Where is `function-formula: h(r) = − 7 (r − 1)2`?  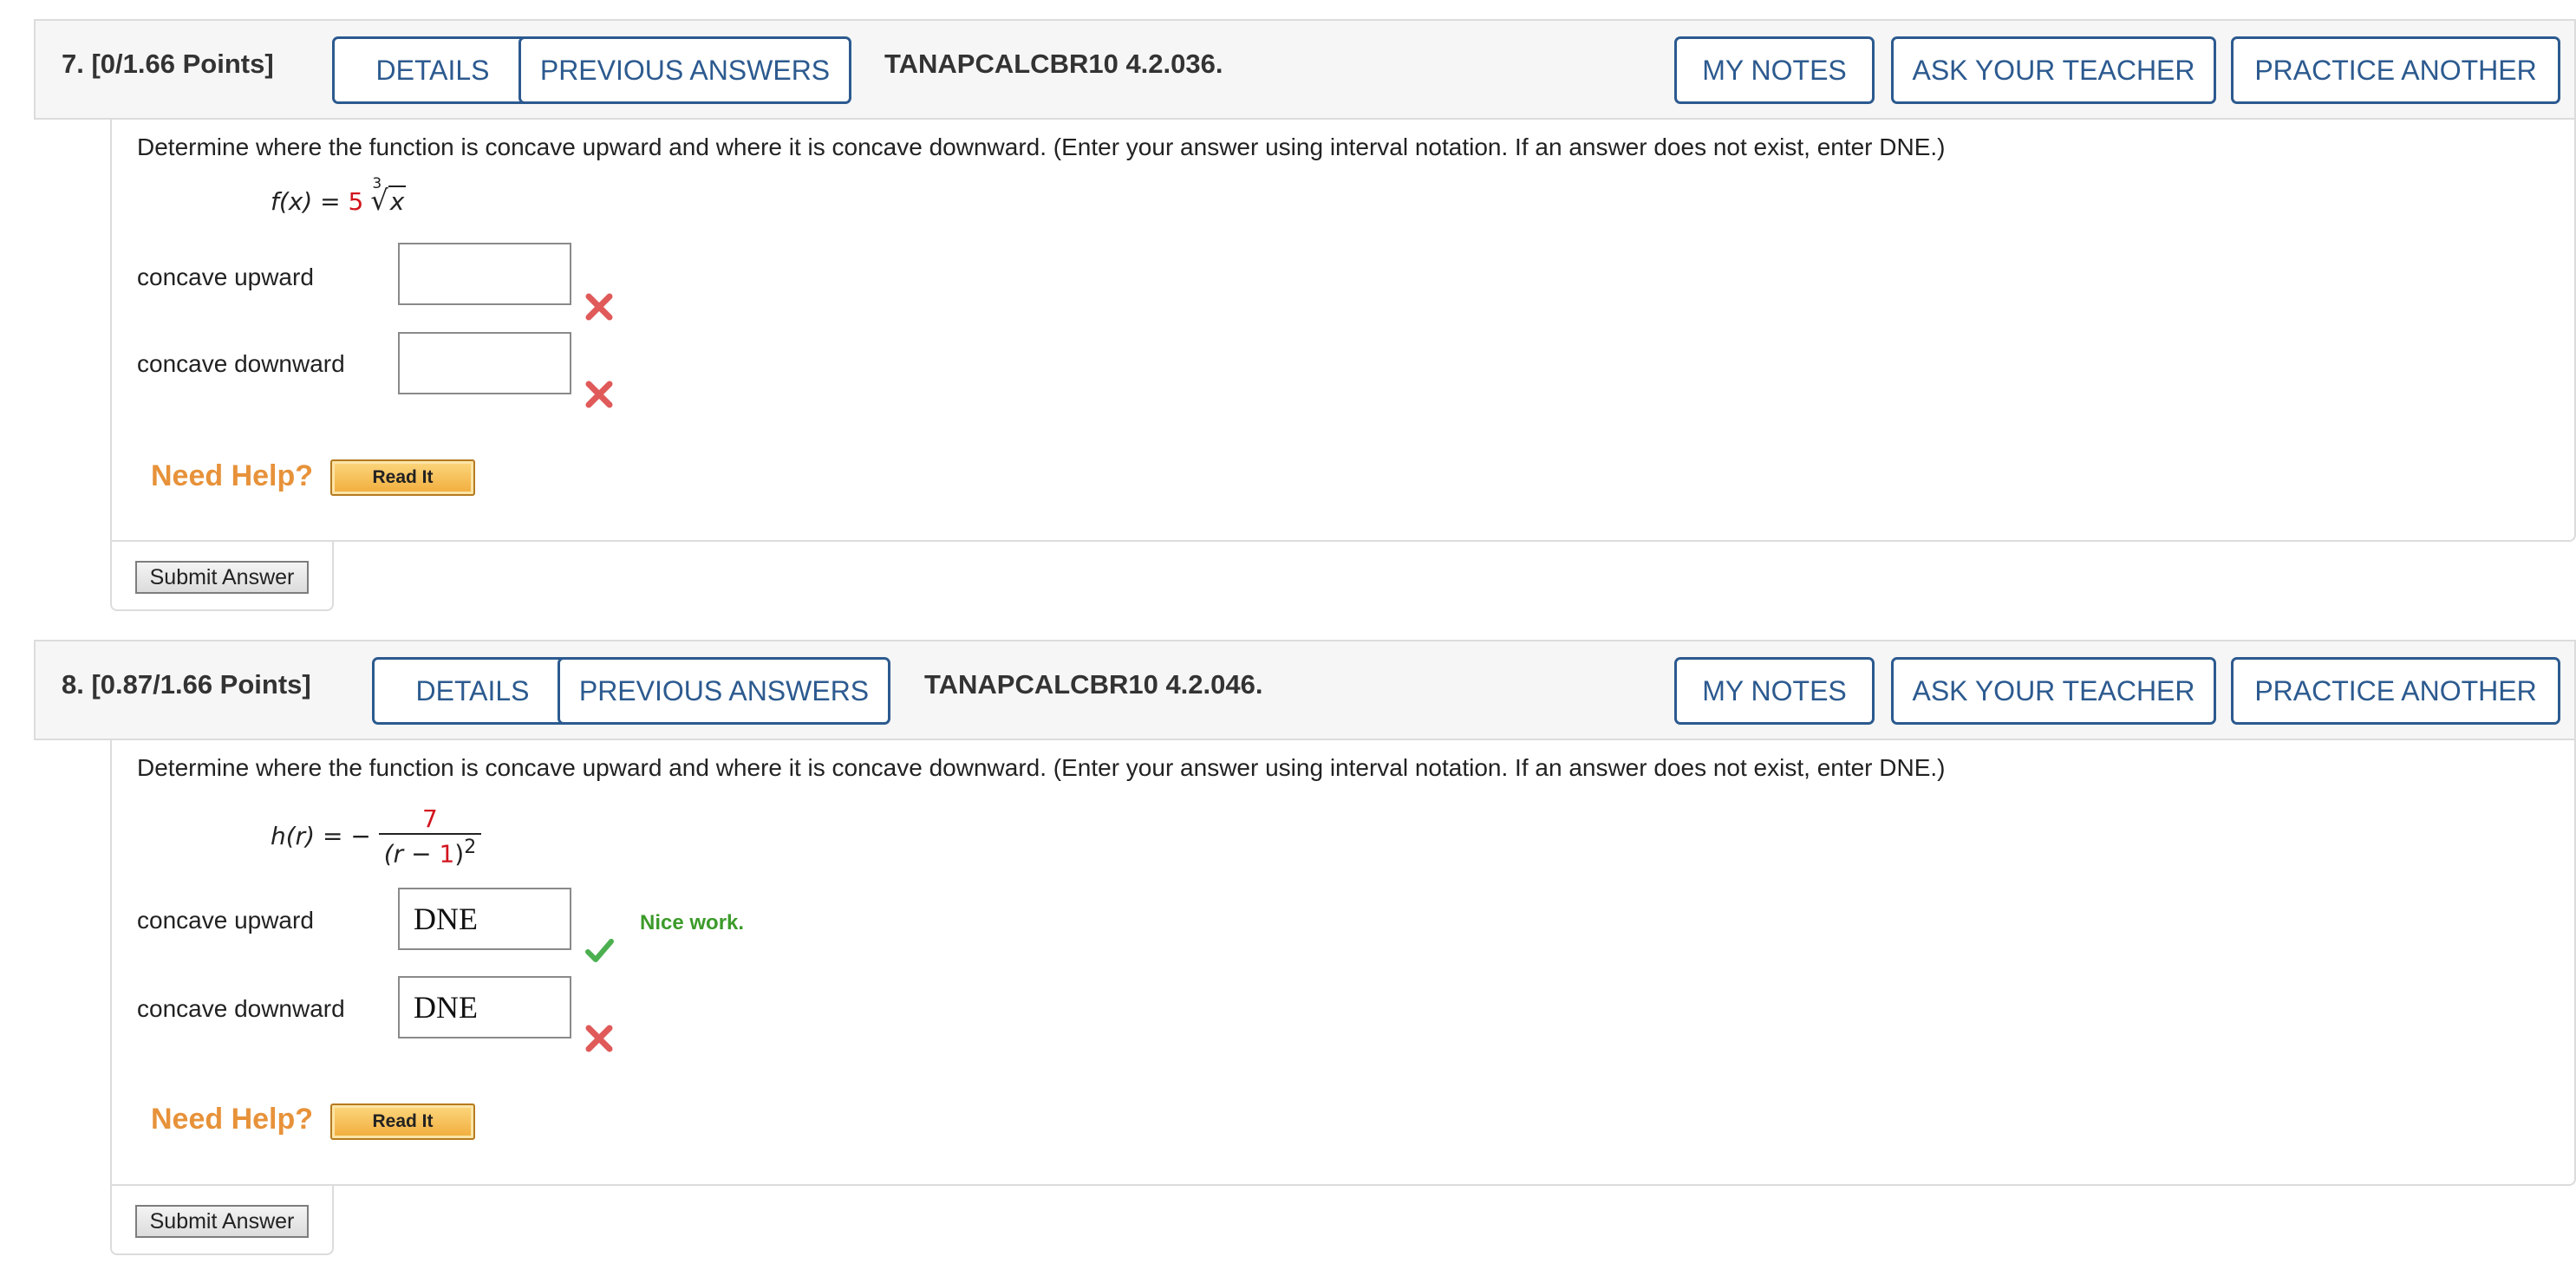 function-formula: h(r) = − 7 (r − 1)2 is located at coordinates (377, 836).